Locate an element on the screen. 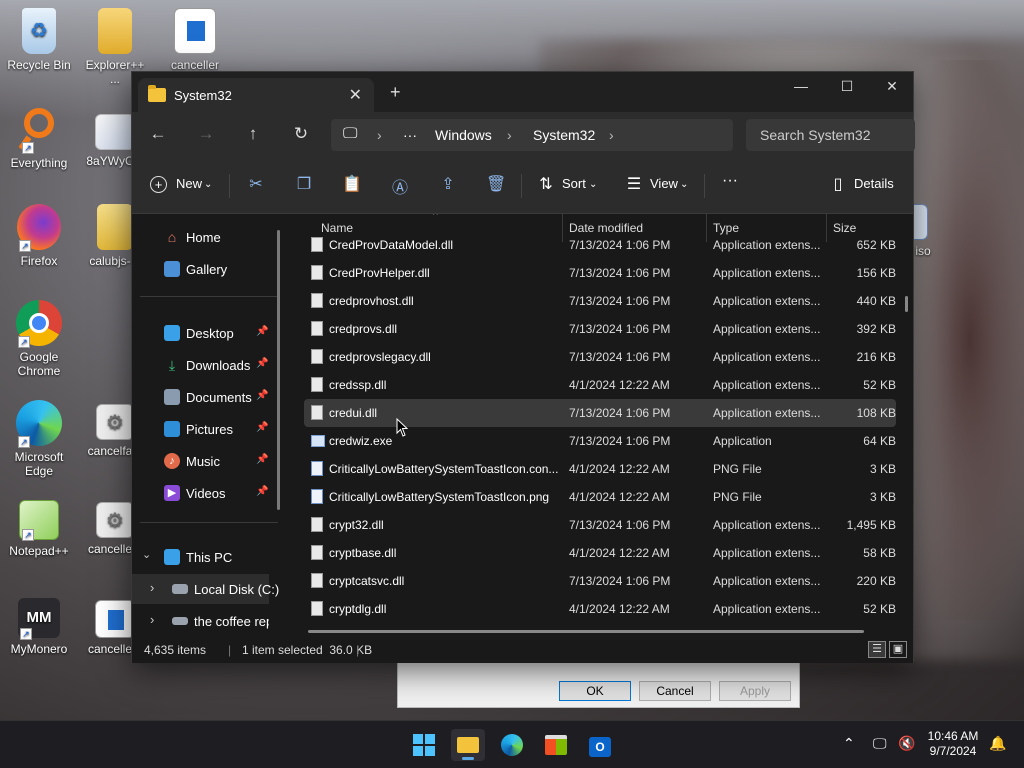 The height and width of the screenshot is (768, 1024). new-tab-button: + is located at coordinates (395, 92).